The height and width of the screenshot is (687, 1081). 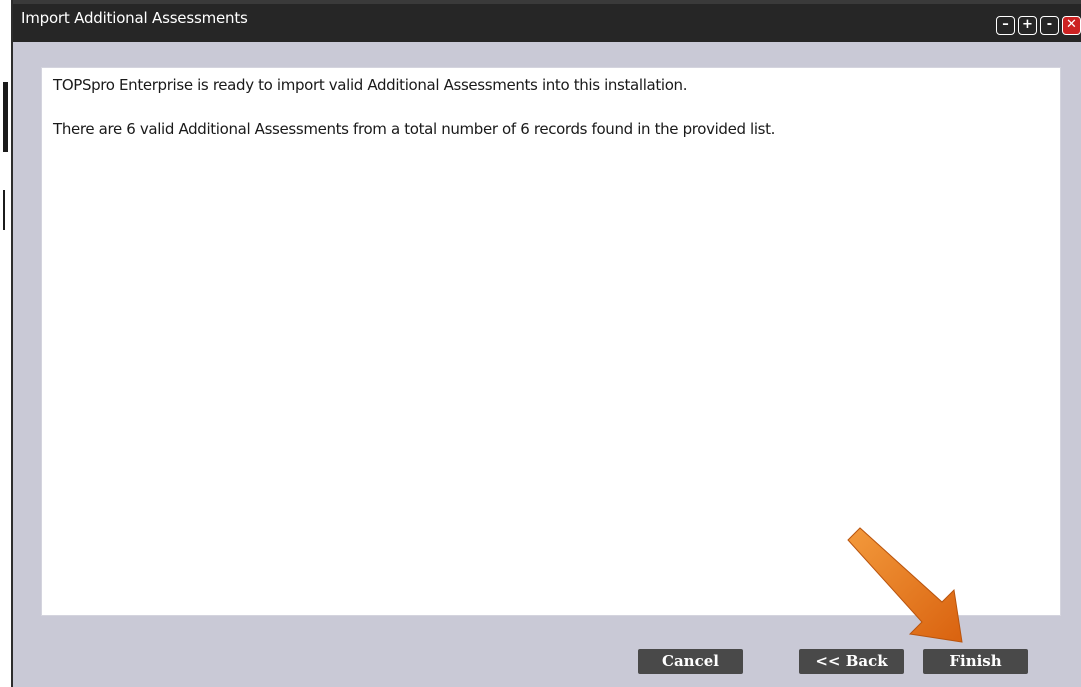 I want to click on close-icon: ✕, so click(x=1071, y=25).